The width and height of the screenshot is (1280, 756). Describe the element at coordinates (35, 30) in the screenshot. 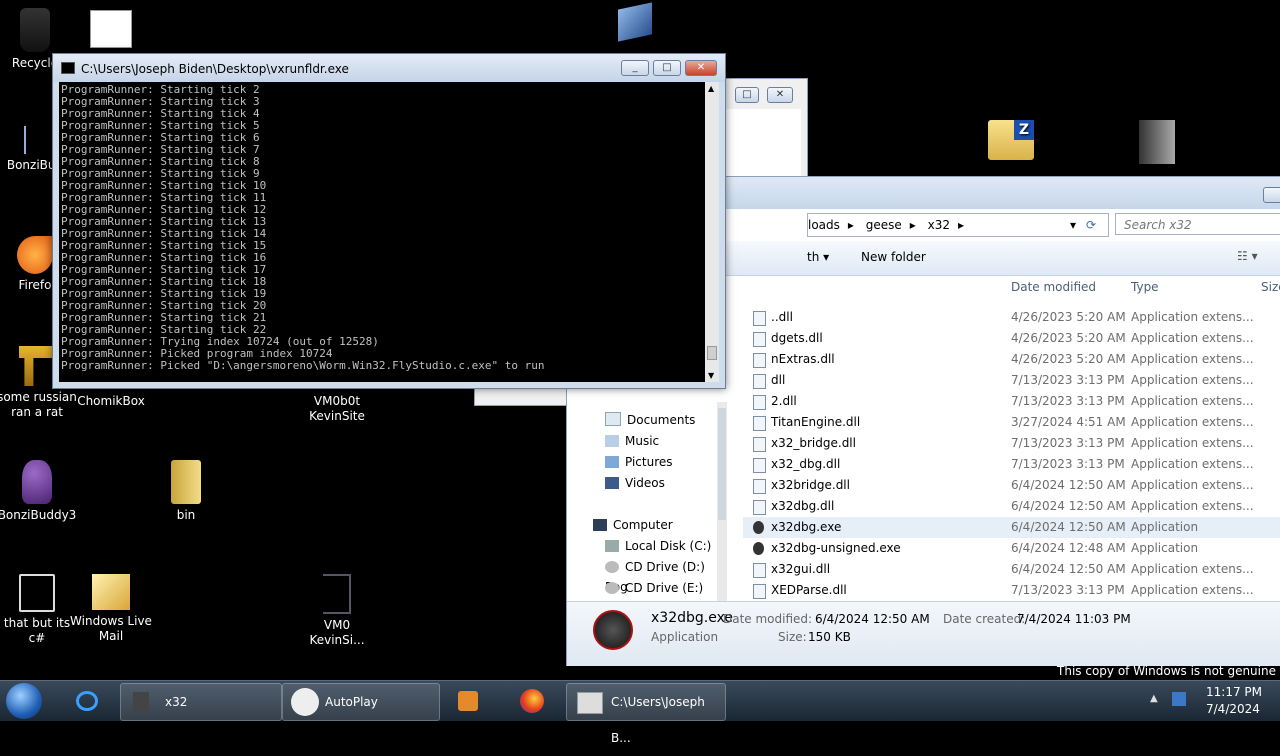

I see `recycle-bin-icon` at that location.